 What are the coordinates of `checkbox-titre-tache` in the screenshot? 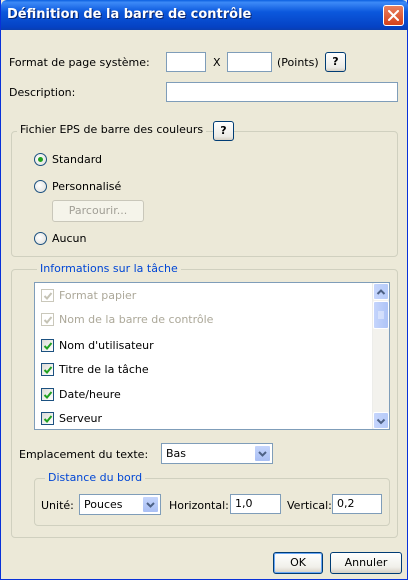 It's located at (47, 369).